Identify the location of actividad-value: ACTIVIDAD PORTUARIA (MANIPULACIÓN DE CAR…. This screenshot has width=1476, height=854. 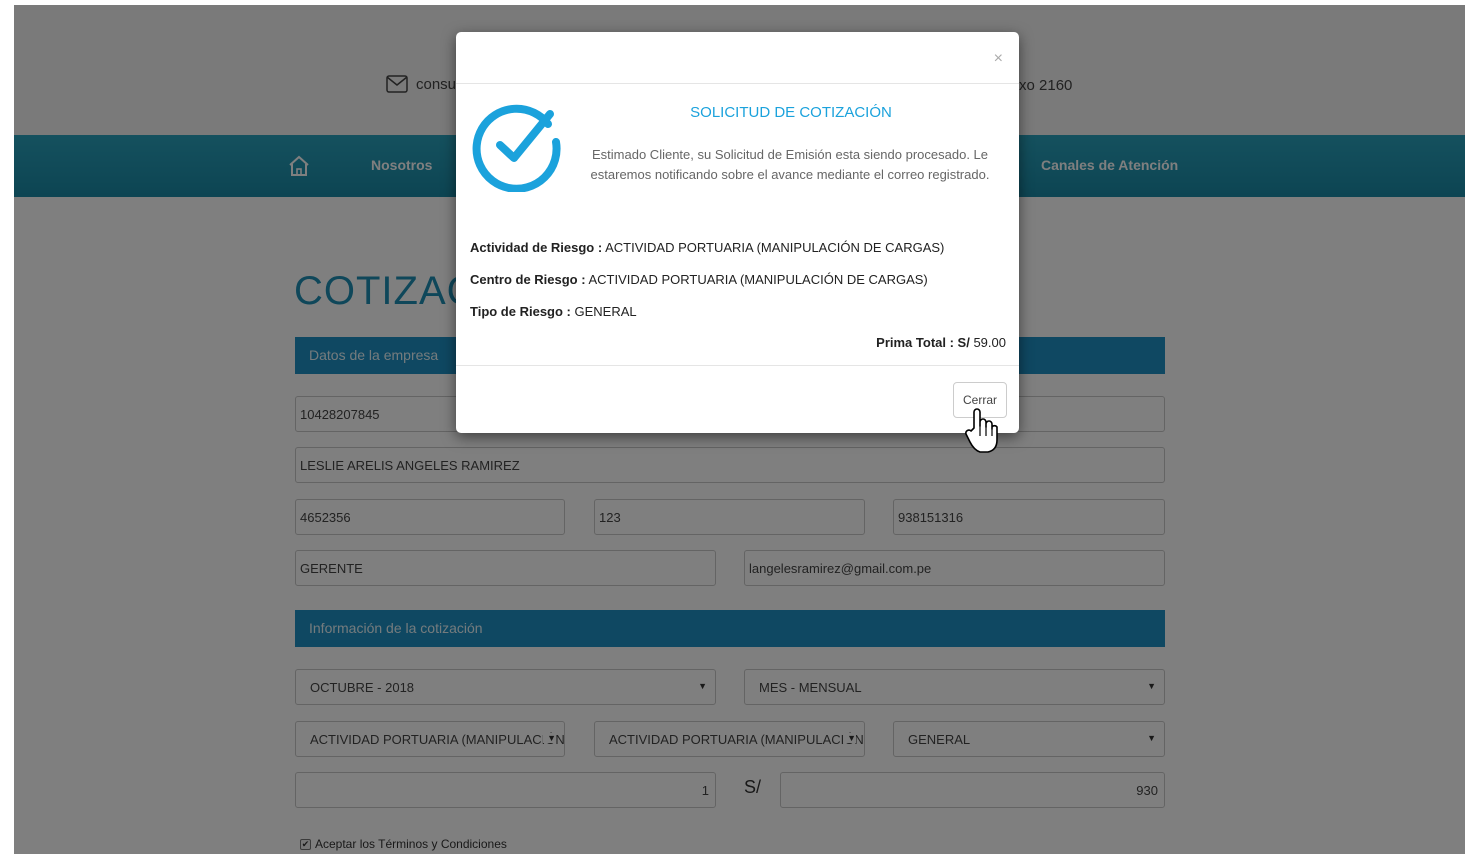
(775, 247).